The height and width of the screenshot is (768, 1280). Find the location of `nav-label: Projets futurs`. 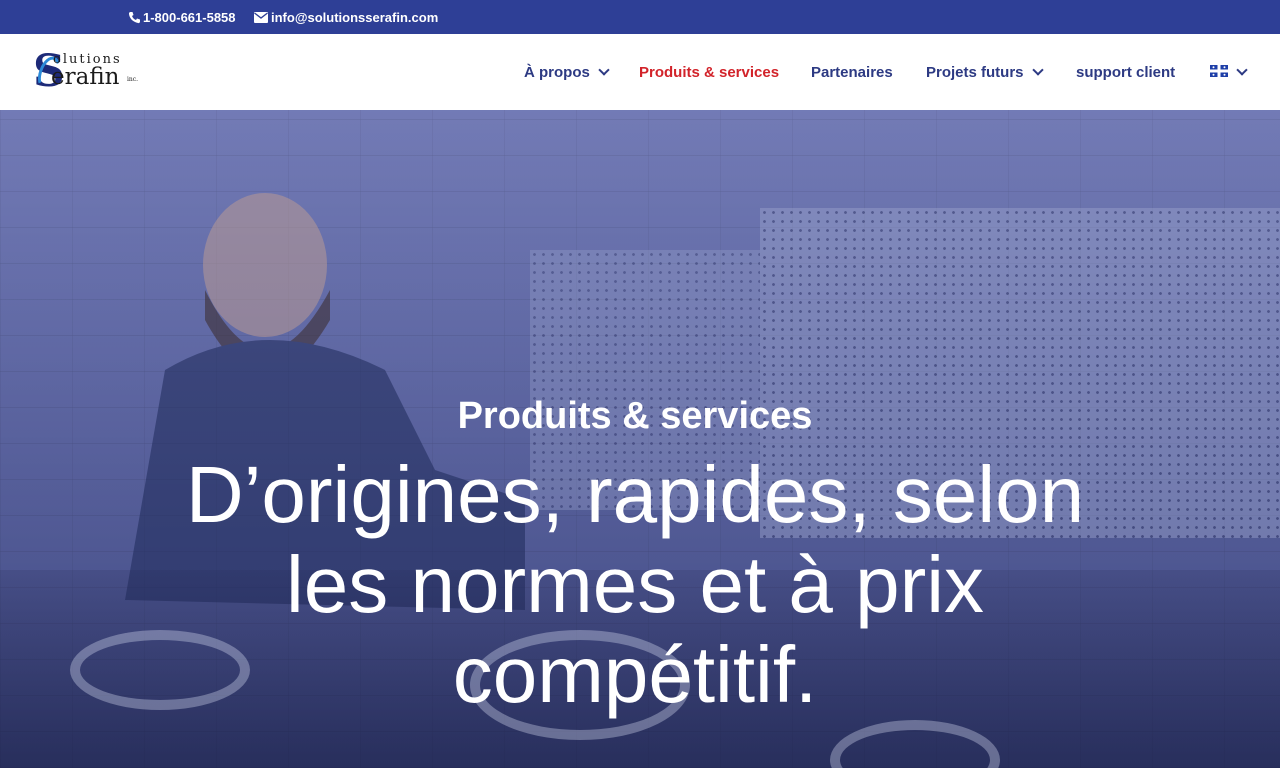

nav-label: Projets futurs is located at coordinates (975, 72).